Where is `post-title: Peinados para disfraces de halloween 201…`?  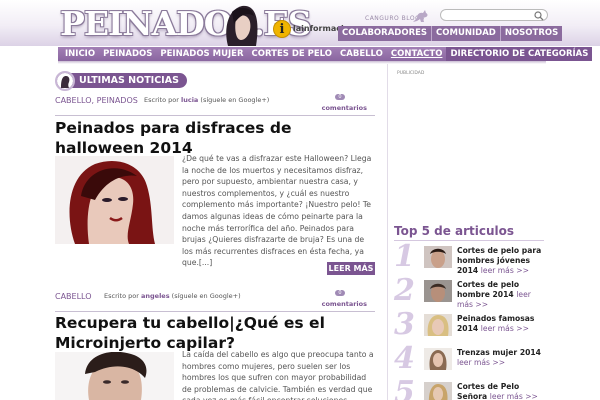
post-title: Peinados para disfraces de halloween 201… is located at coordinates (215, 138).